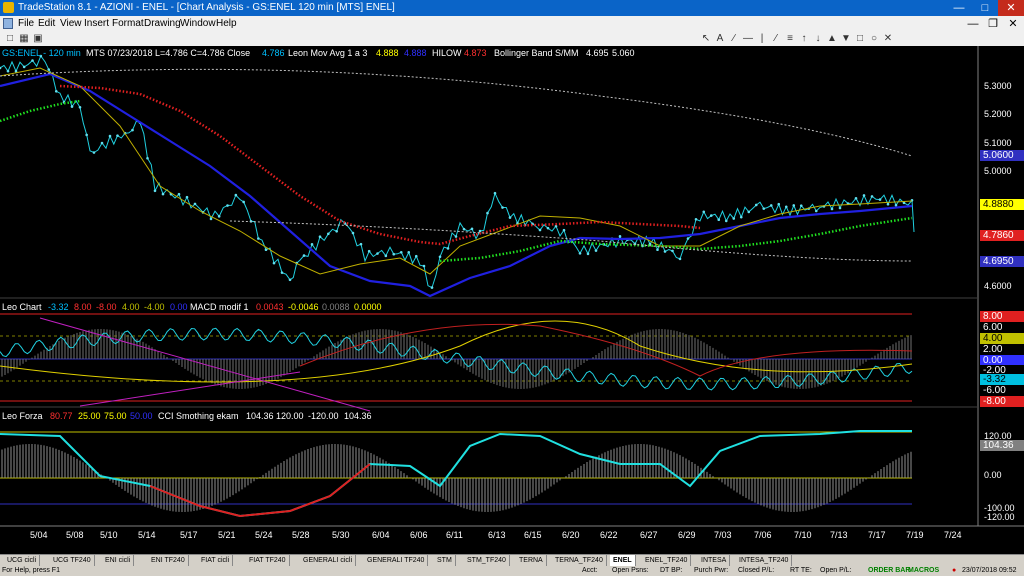 The height and width of the screenshot is (576, 1024). Describe the element at coordinates (328, 560) in the screenshot. I see `tab-generali-cicli: GENERALI cicli` at that location.